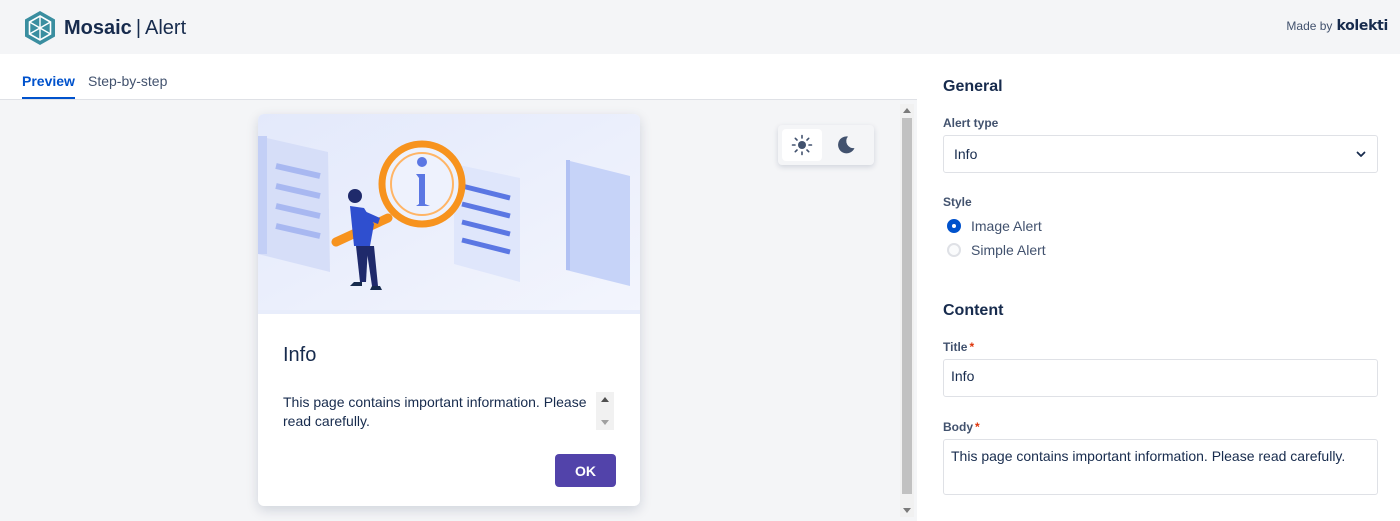 Image resolution: width=1400 pixels, height=521 pixels. Describe the element at coordinates (605, 411) in the screenshot. I see `alert-body-scrollbar` at that location.